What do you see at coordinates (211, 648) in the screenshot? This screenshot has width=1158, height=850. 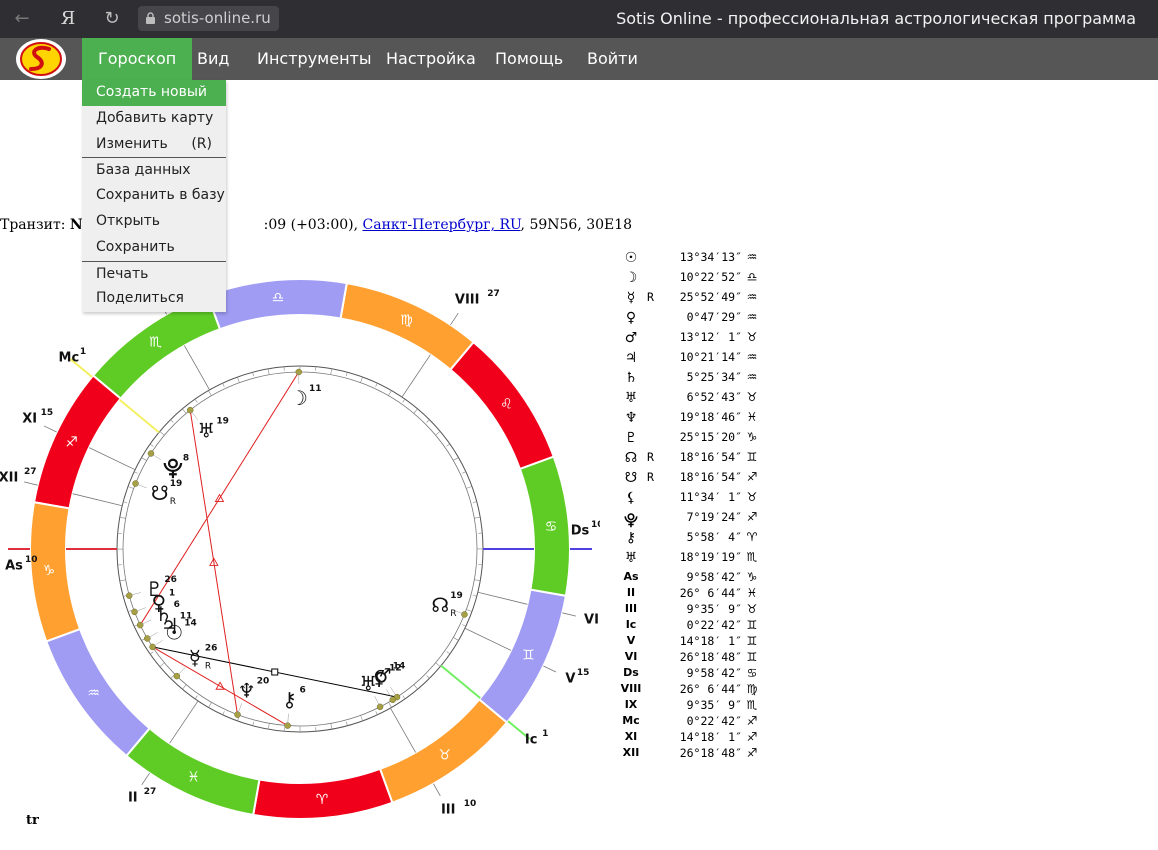 I see `planet-degree-3: 26` at bounding box center [211, 648].